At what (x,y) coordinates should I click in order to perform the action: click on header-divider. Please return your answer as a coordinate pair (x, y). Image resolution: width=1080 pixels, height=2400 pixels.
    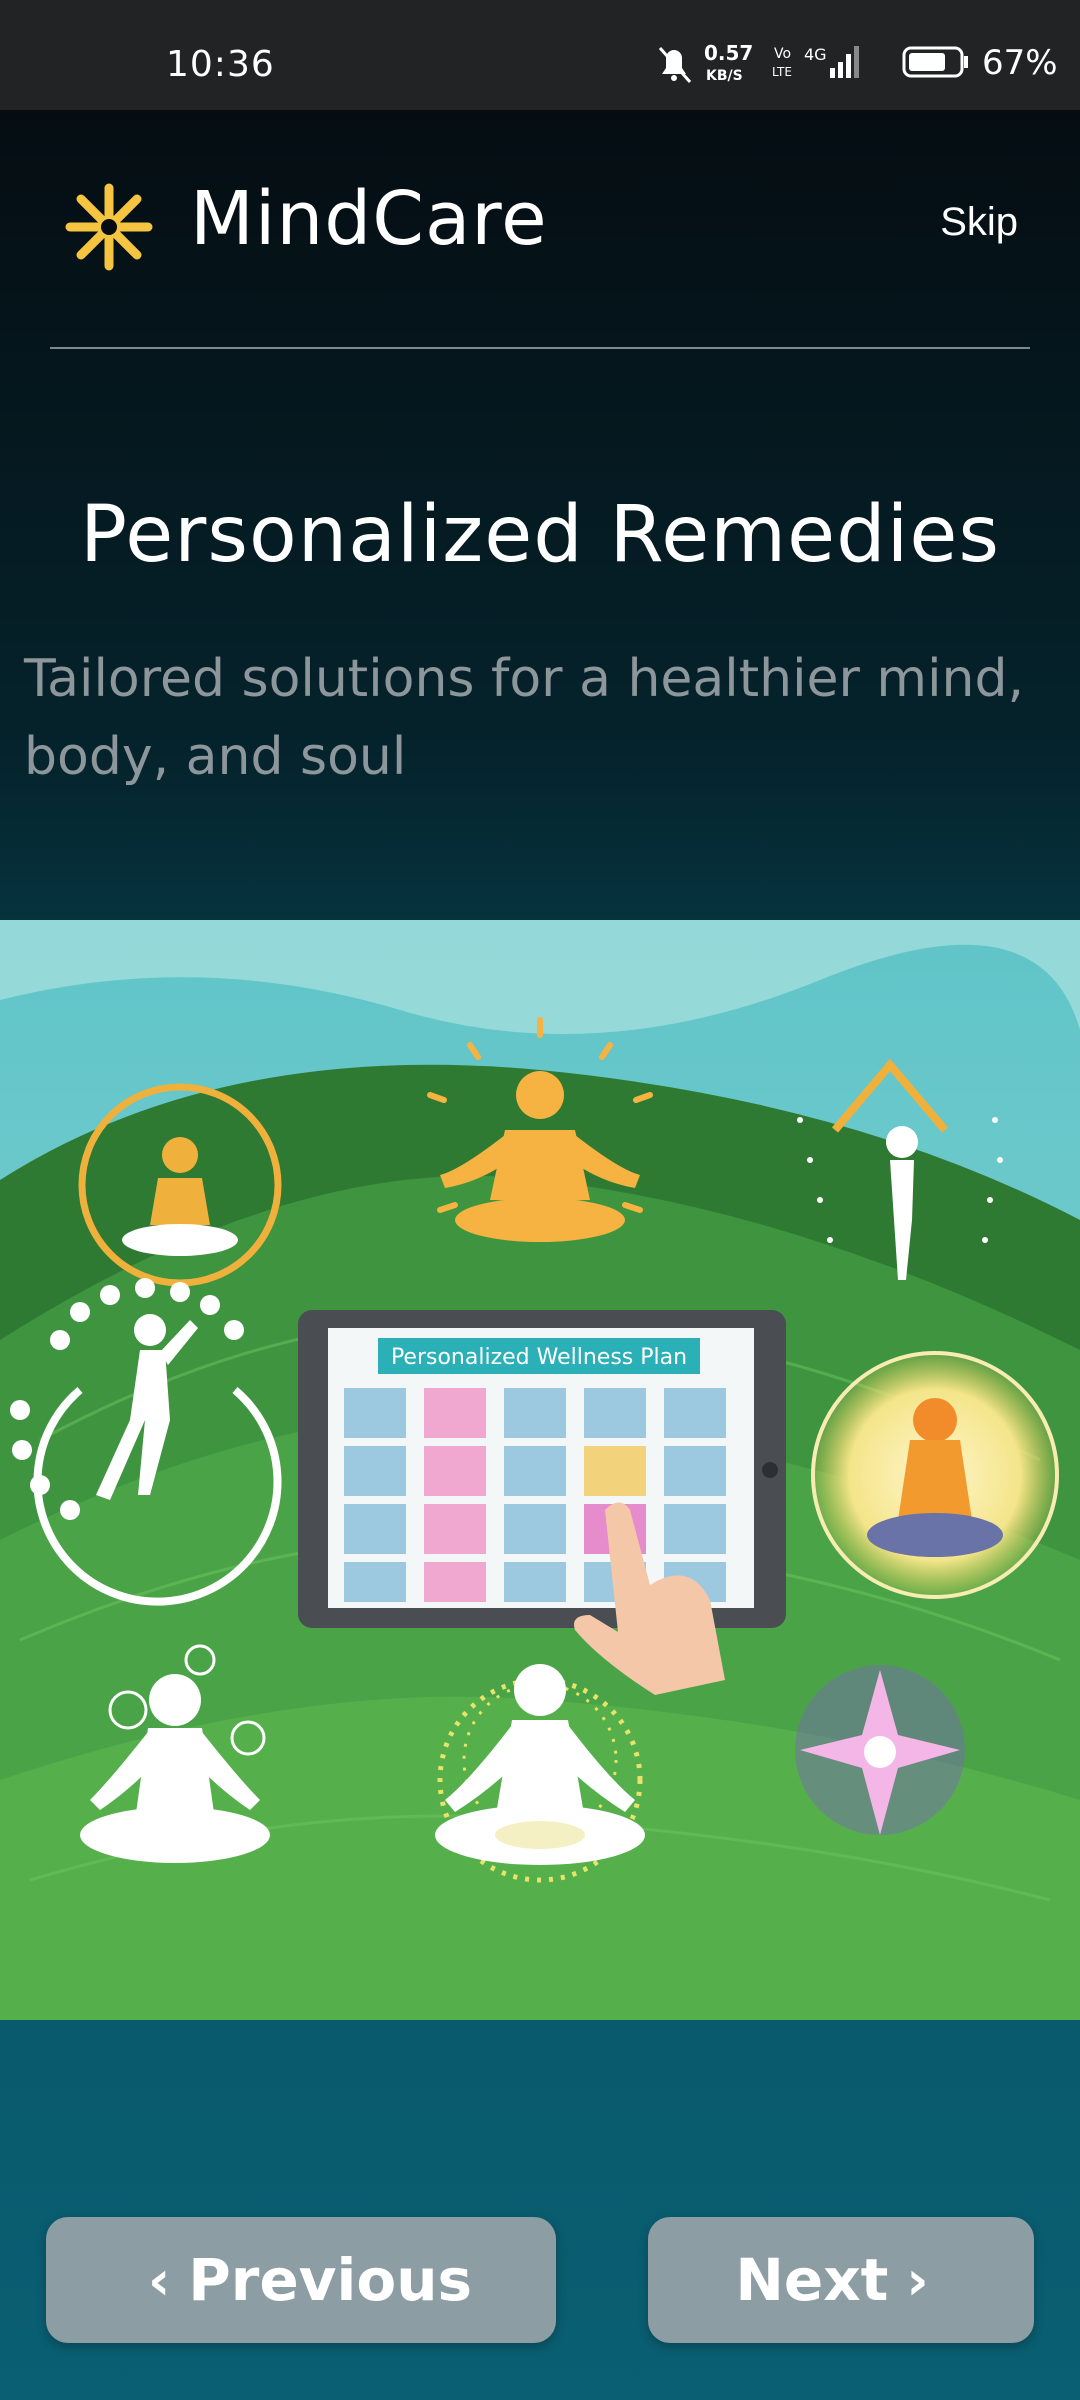
    Looking at the image, I should click on (540, 348).